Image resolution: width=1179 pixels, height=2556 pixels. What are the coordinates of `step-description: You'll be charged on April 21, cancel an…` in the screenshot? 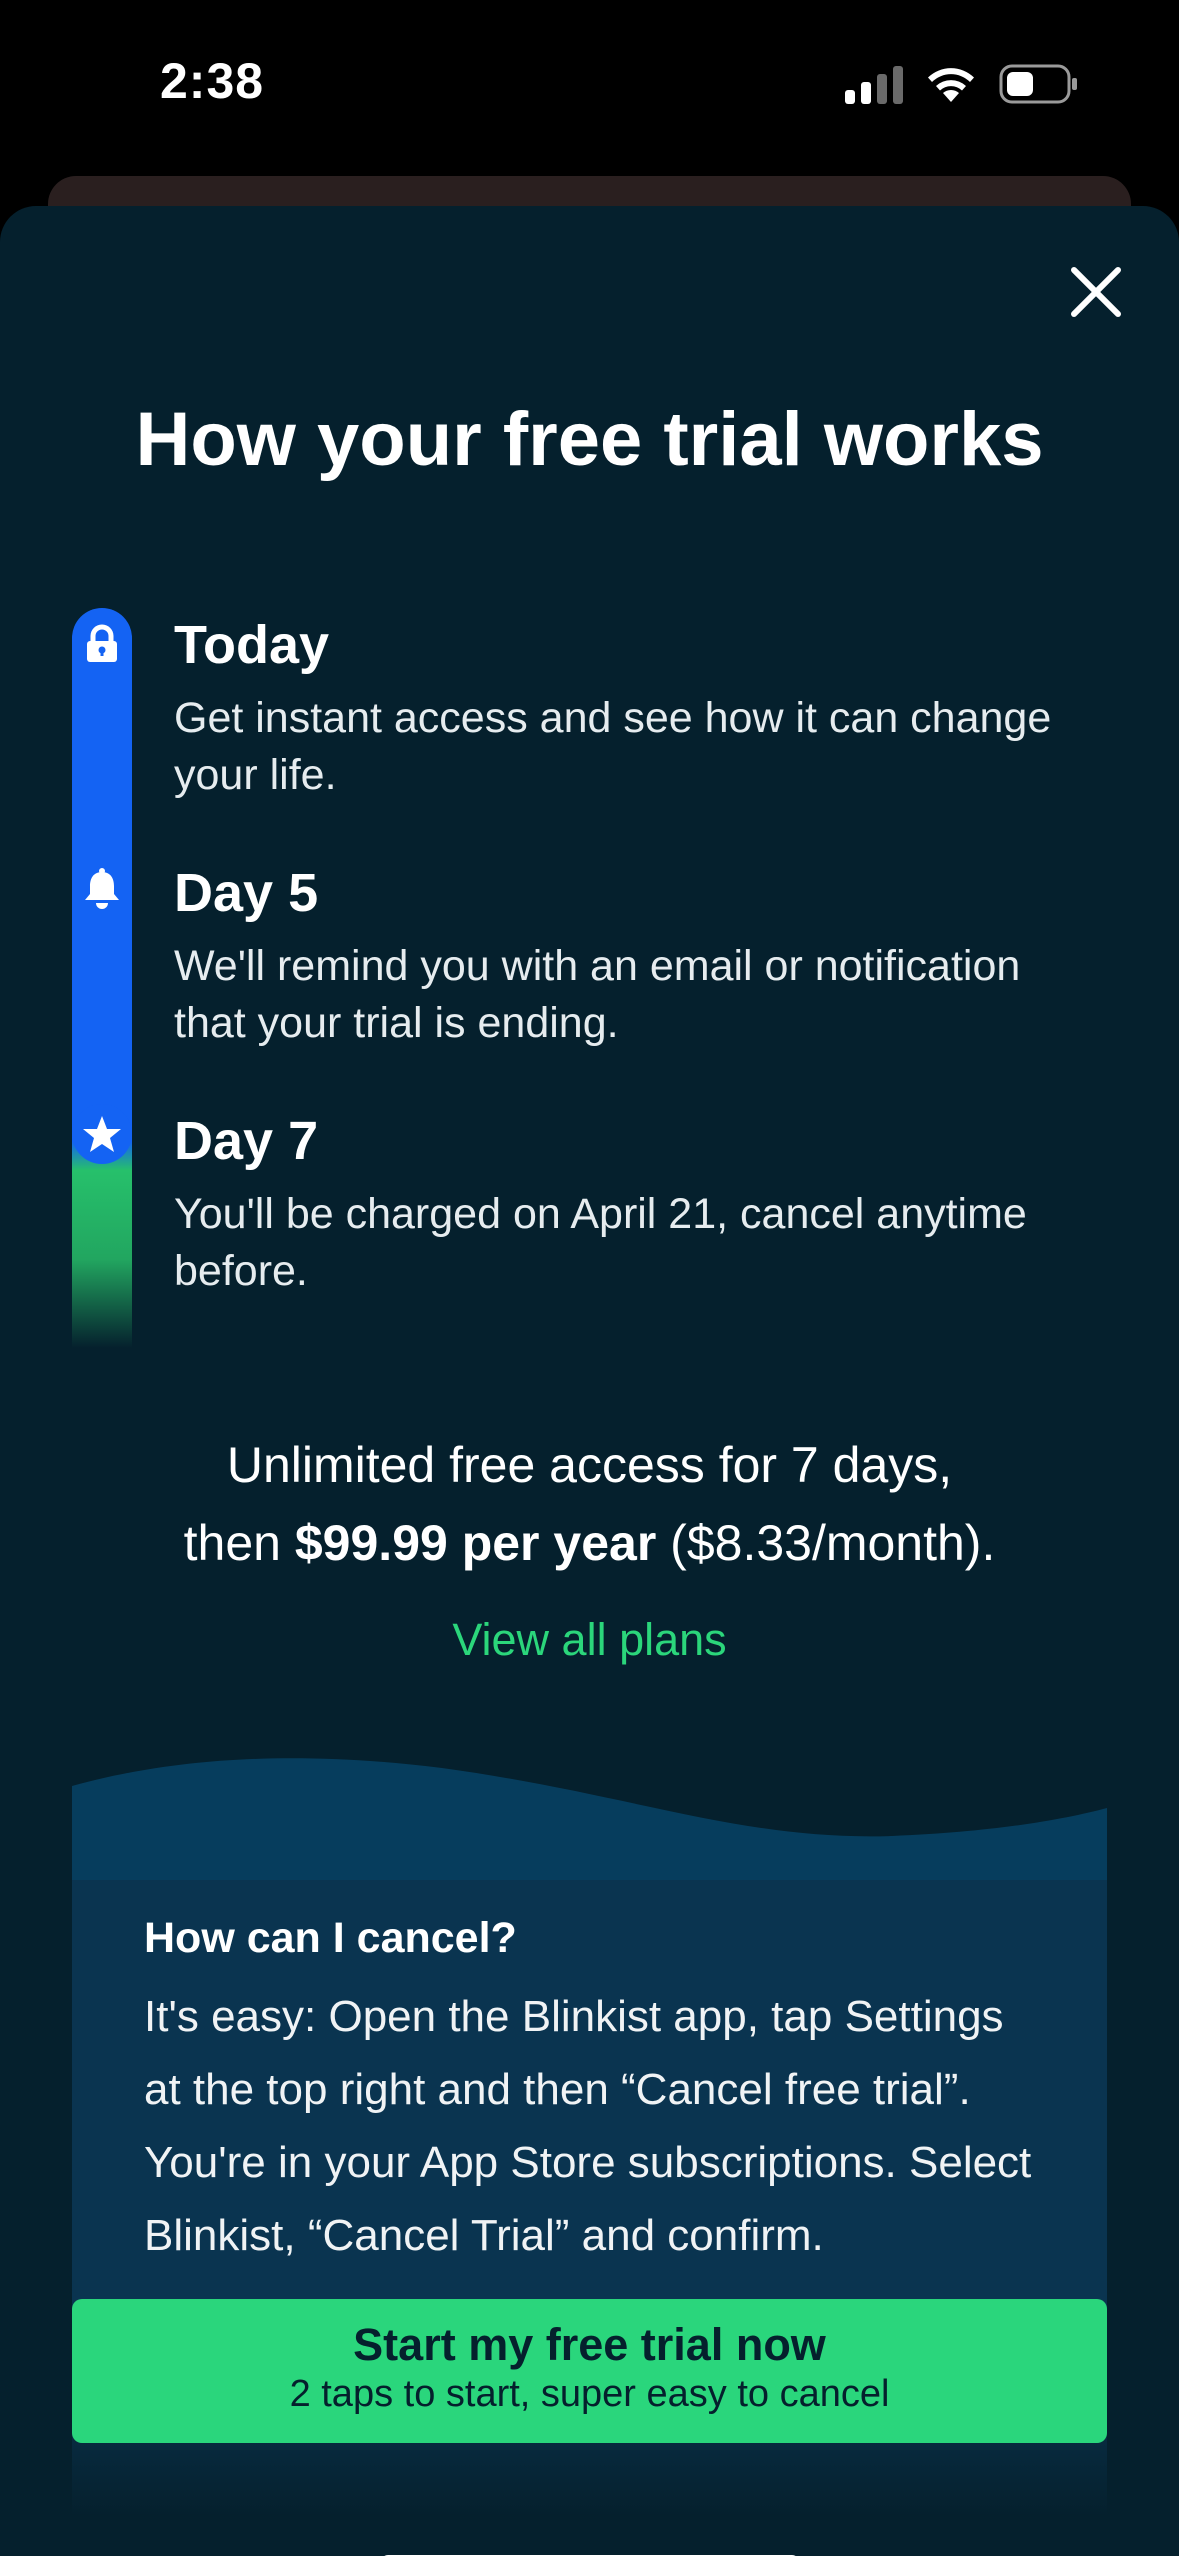 It's located at (600, 1242).